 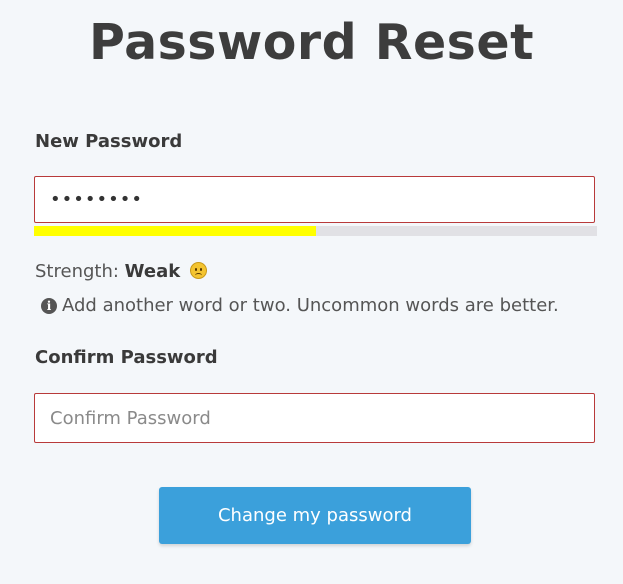 I want to click on new-password-input, so click(x=314, y=199).